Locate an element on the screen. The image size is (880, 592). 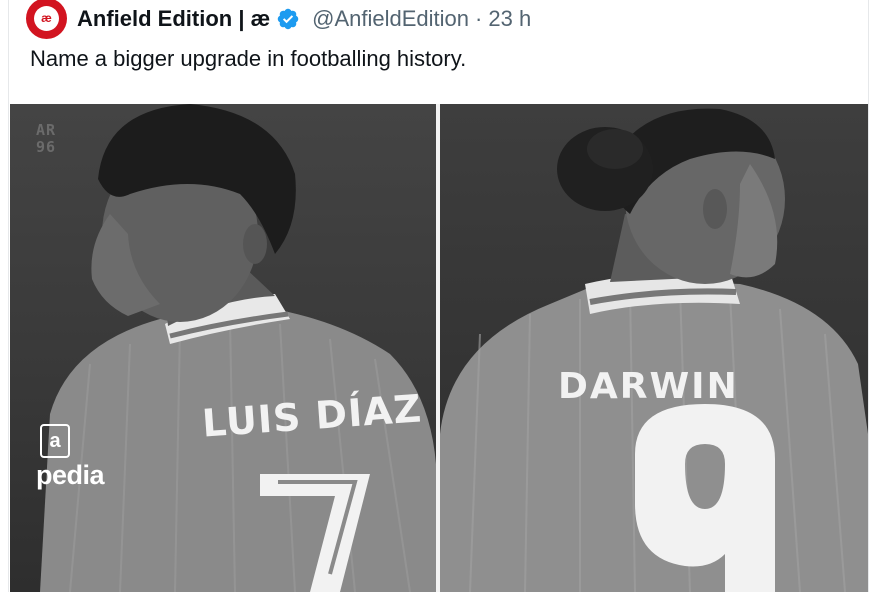
author-handle: @AnfieldEdition is located at coordinates (390, 19).